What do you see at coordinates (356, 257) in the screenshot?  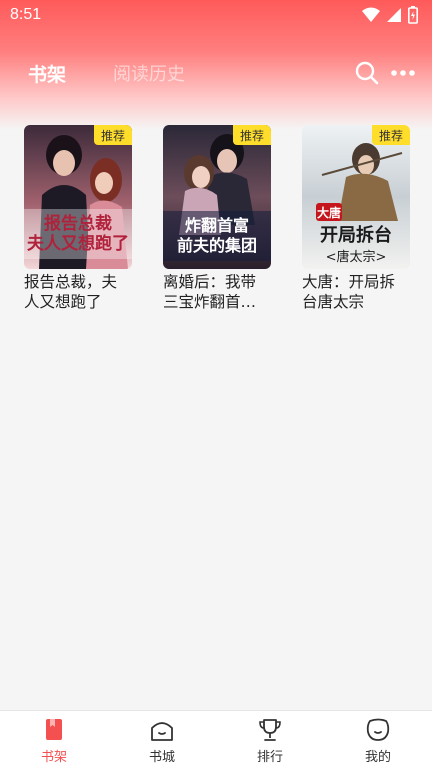 I see `svg-text: <唐太宗>` at bounding box center [356, 257].